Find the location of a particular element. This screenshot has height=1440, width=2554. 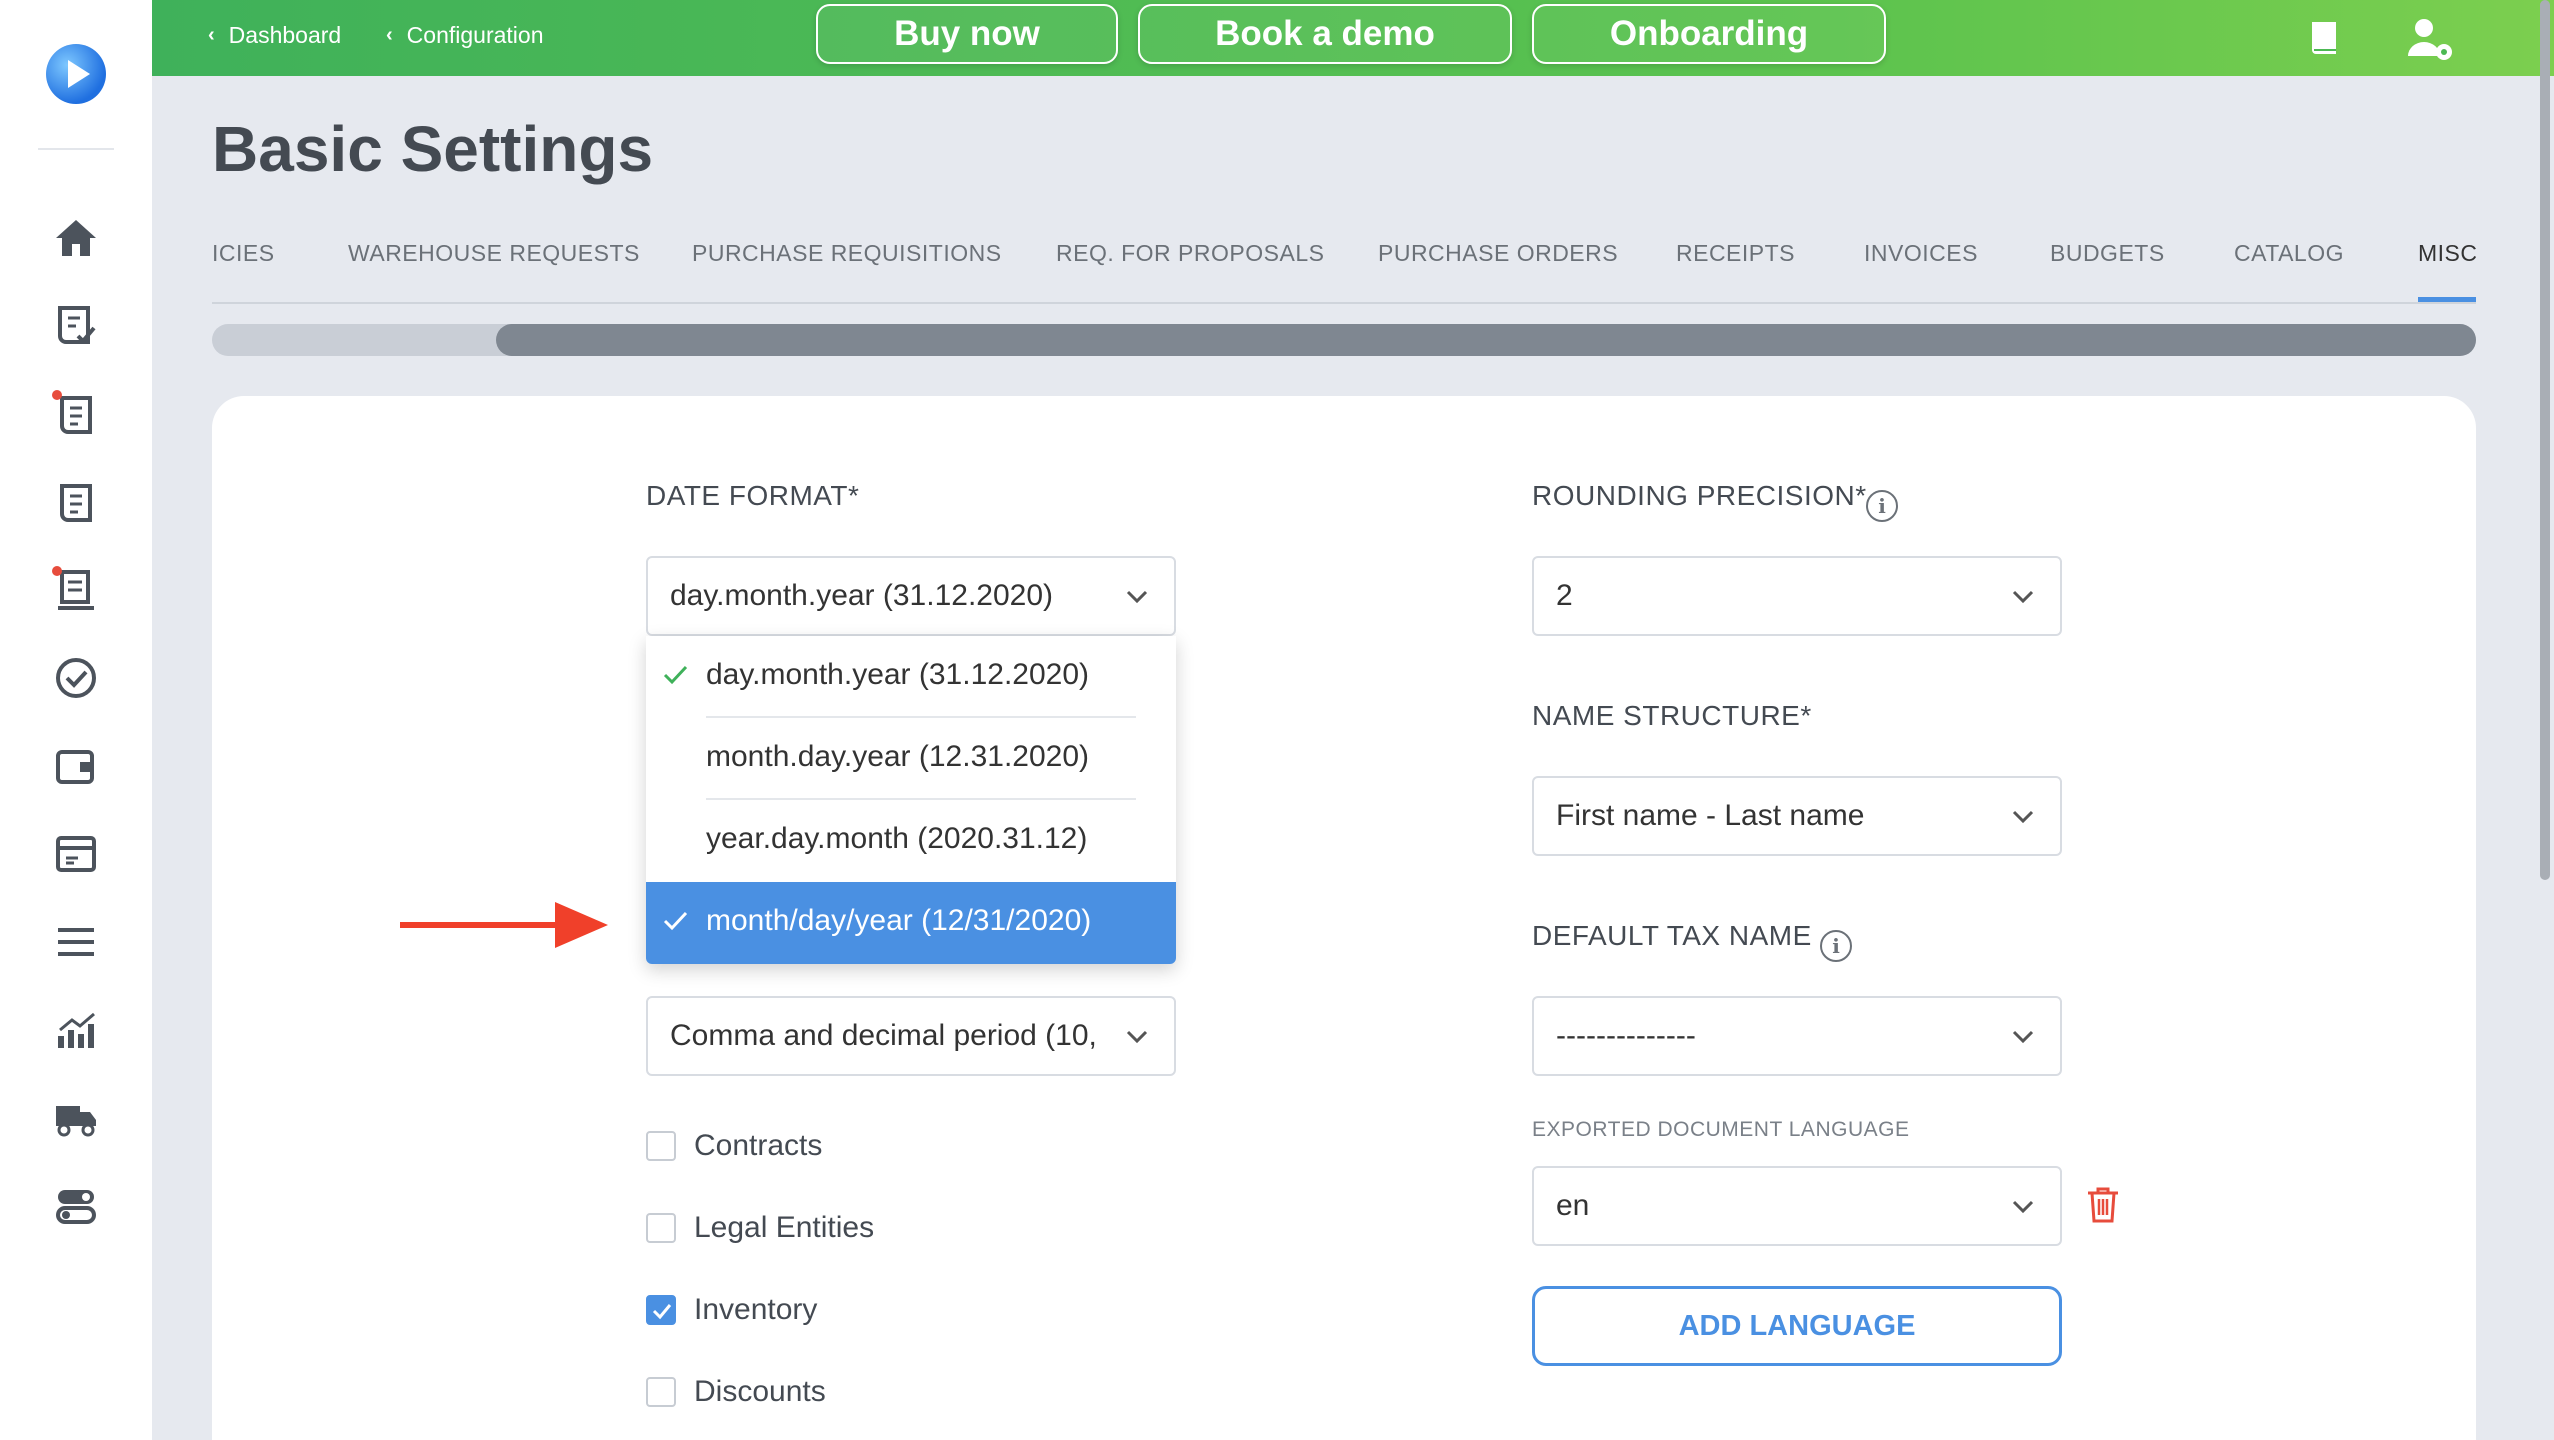

breadcrumb-label: Dashboard is located at coordinates (285, 35).